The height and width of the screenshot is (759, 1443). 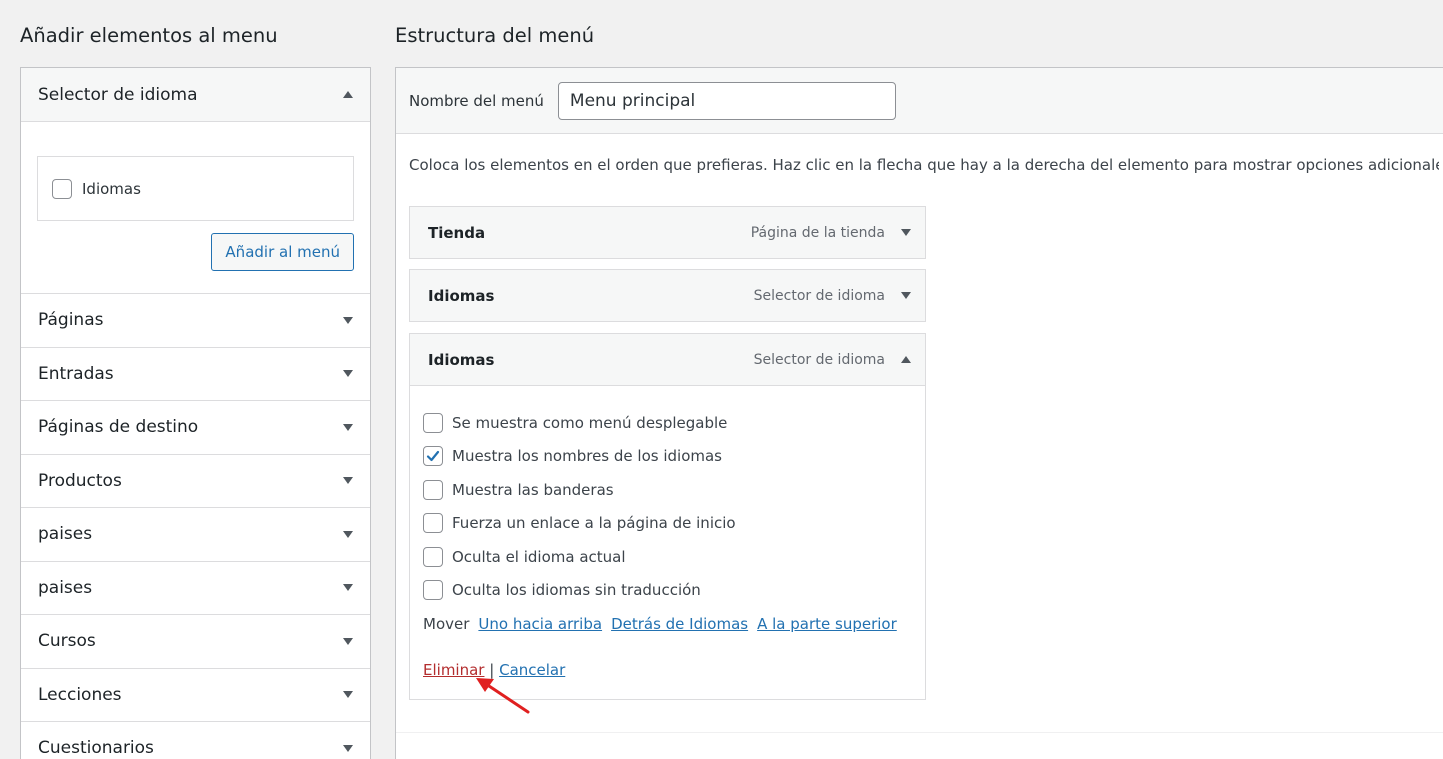 I want to click on option-label: Oculta los idiomas sin traducción, so click(x=576, y=590).